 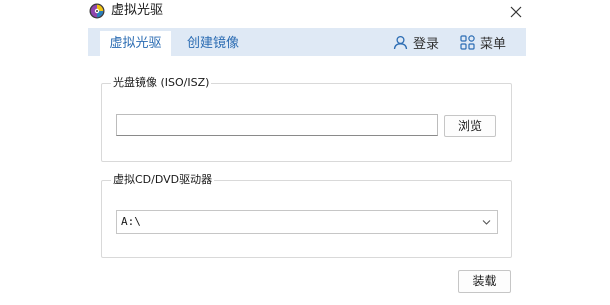 I want to click on iso-group-legend: 光盘镜像 (ISO/ISZ), so click(x=161, y=83).